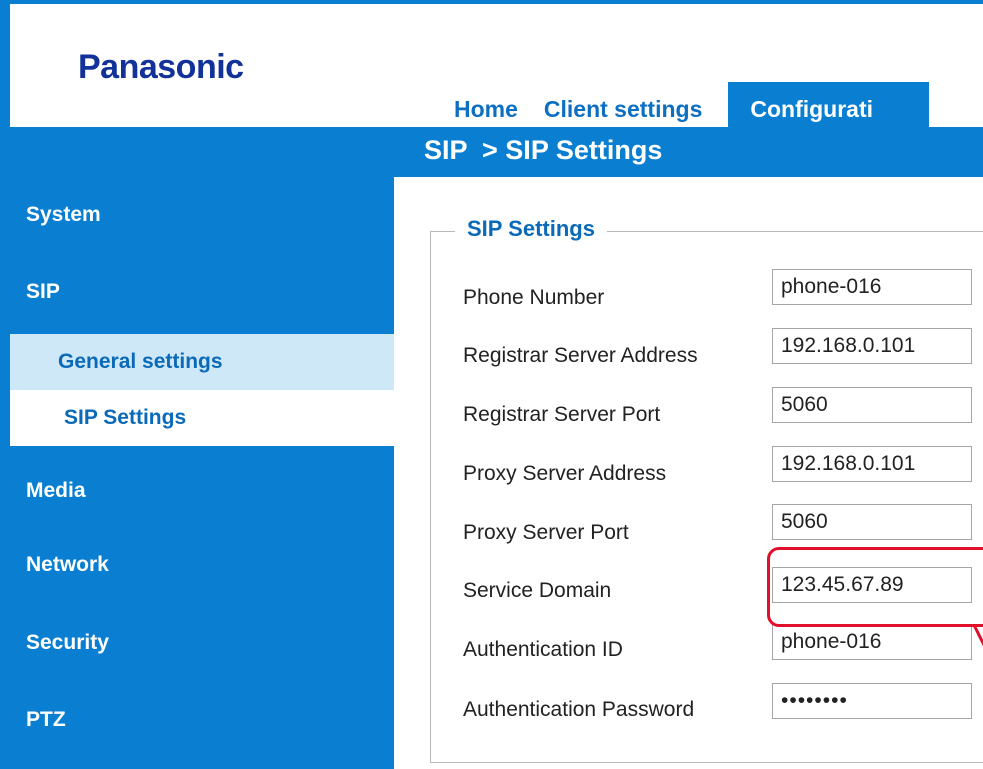 This screenshot has width=983, height=769. I want to click on sidebar-item-system: System, so click(63, 215).